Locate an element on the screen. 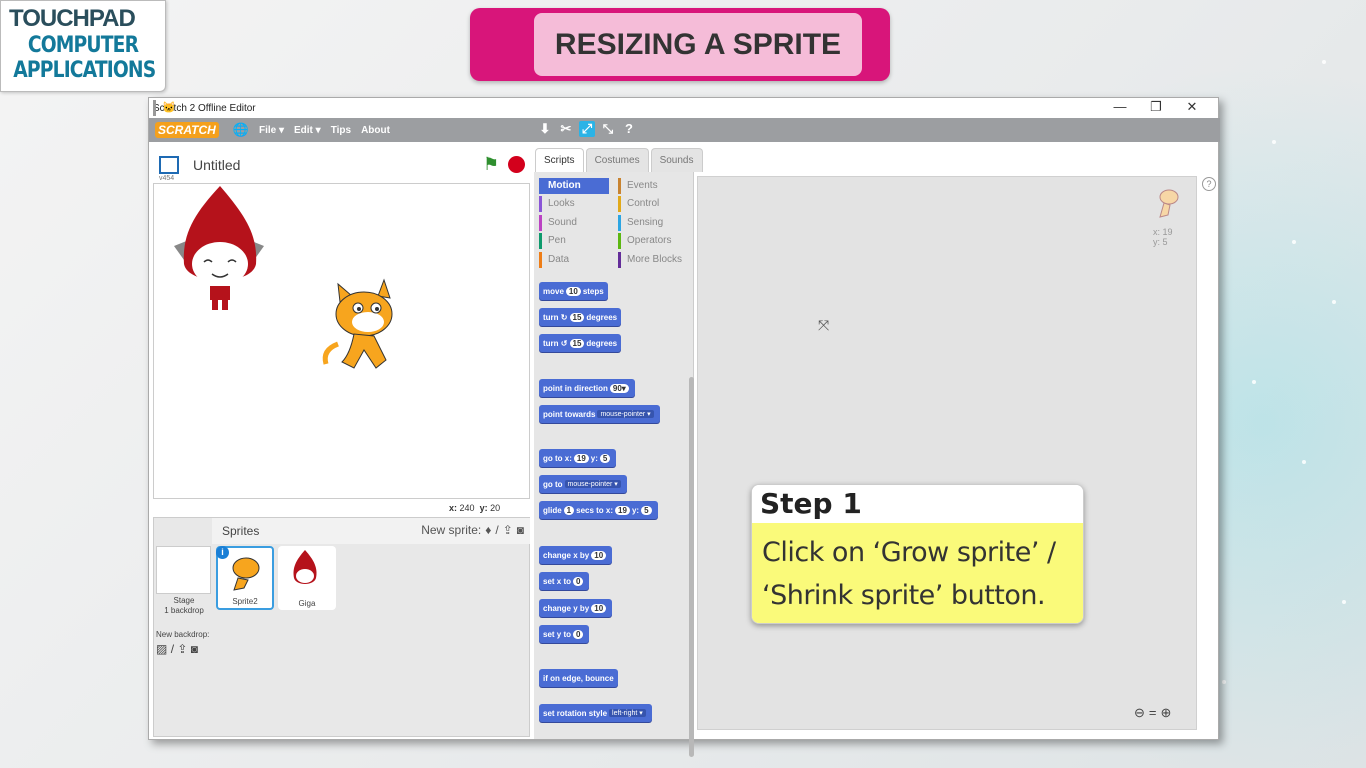  menu-tips: Tips is located at coordinates (341, 130).